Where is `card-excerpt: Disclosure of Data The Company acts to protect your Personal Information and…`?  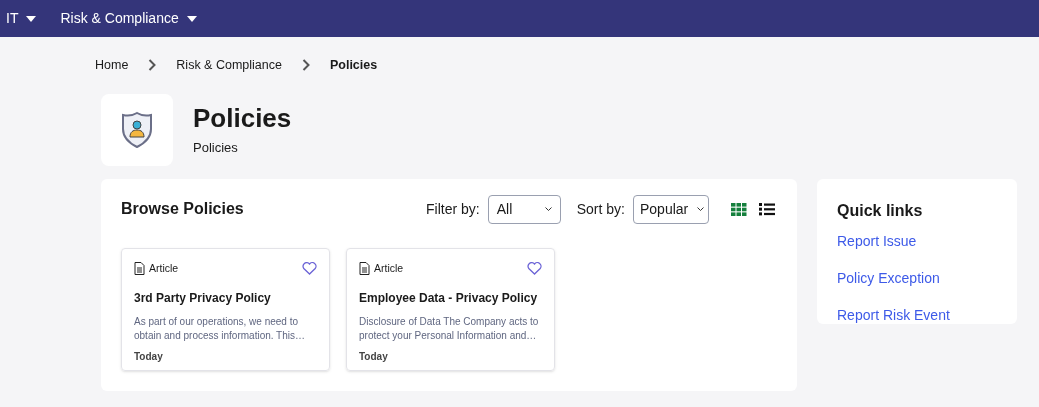
card-excerpt: Disclosure of Data The Company acts to protect your Personal Information and… is located at coordinates (449, 328).